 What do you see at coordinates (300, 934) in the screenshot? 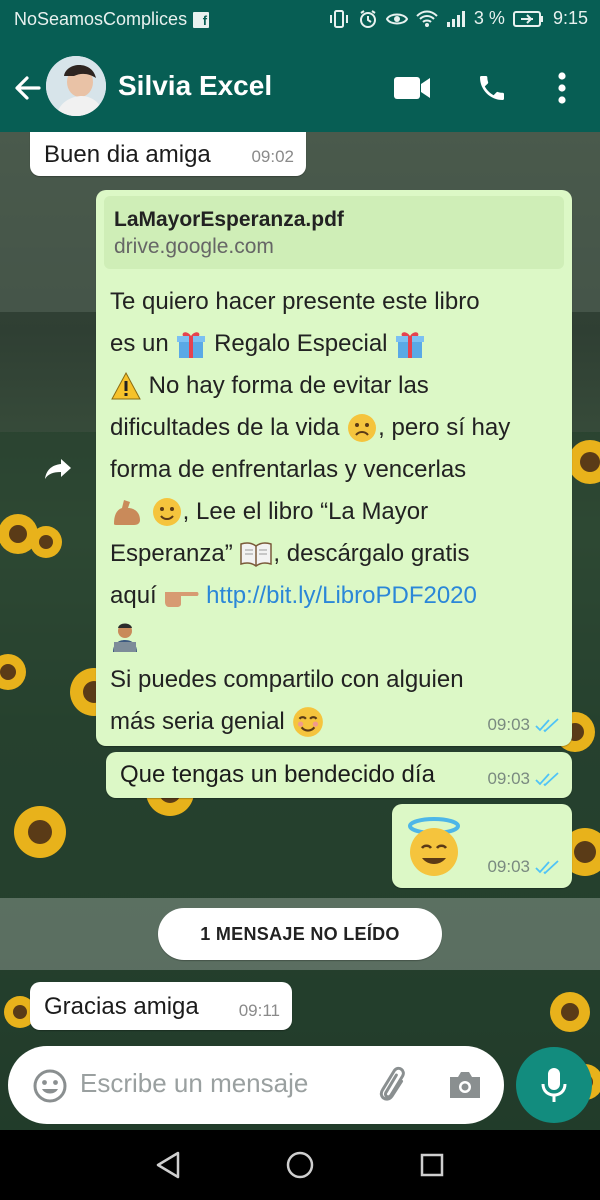
I see `unread-messages-banner: 1 MENSAJE NO LEÍDO` at bounding box center [300, 934].